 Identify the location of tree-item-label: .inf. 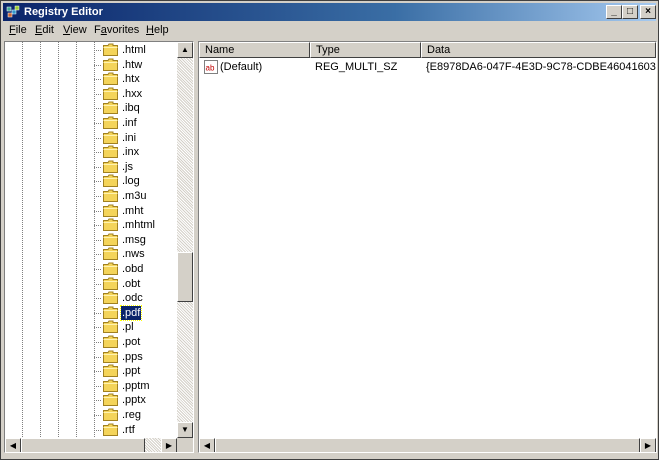
(129, 123).